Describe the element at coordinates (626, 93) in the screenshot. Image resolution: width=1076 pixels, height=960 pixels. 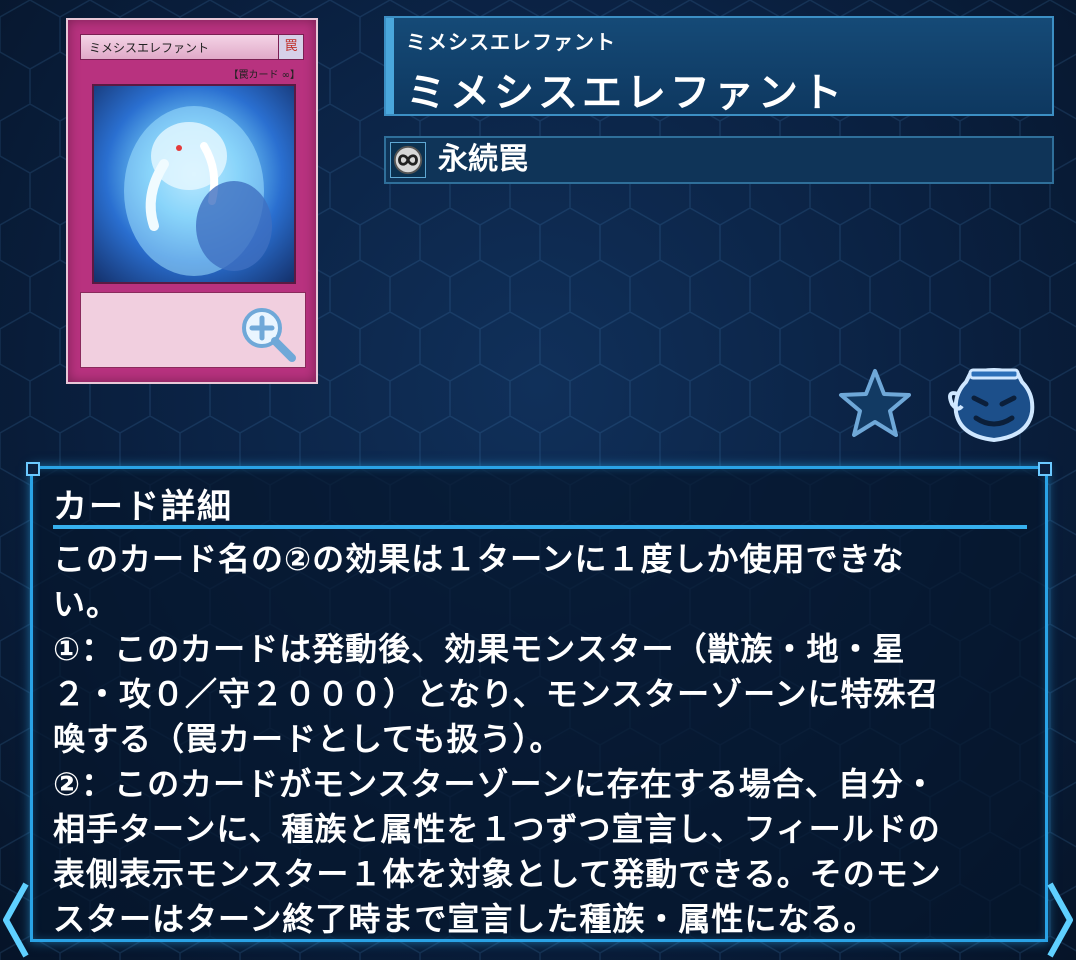
I see `card-name: ミメシスエレファント` at that location.